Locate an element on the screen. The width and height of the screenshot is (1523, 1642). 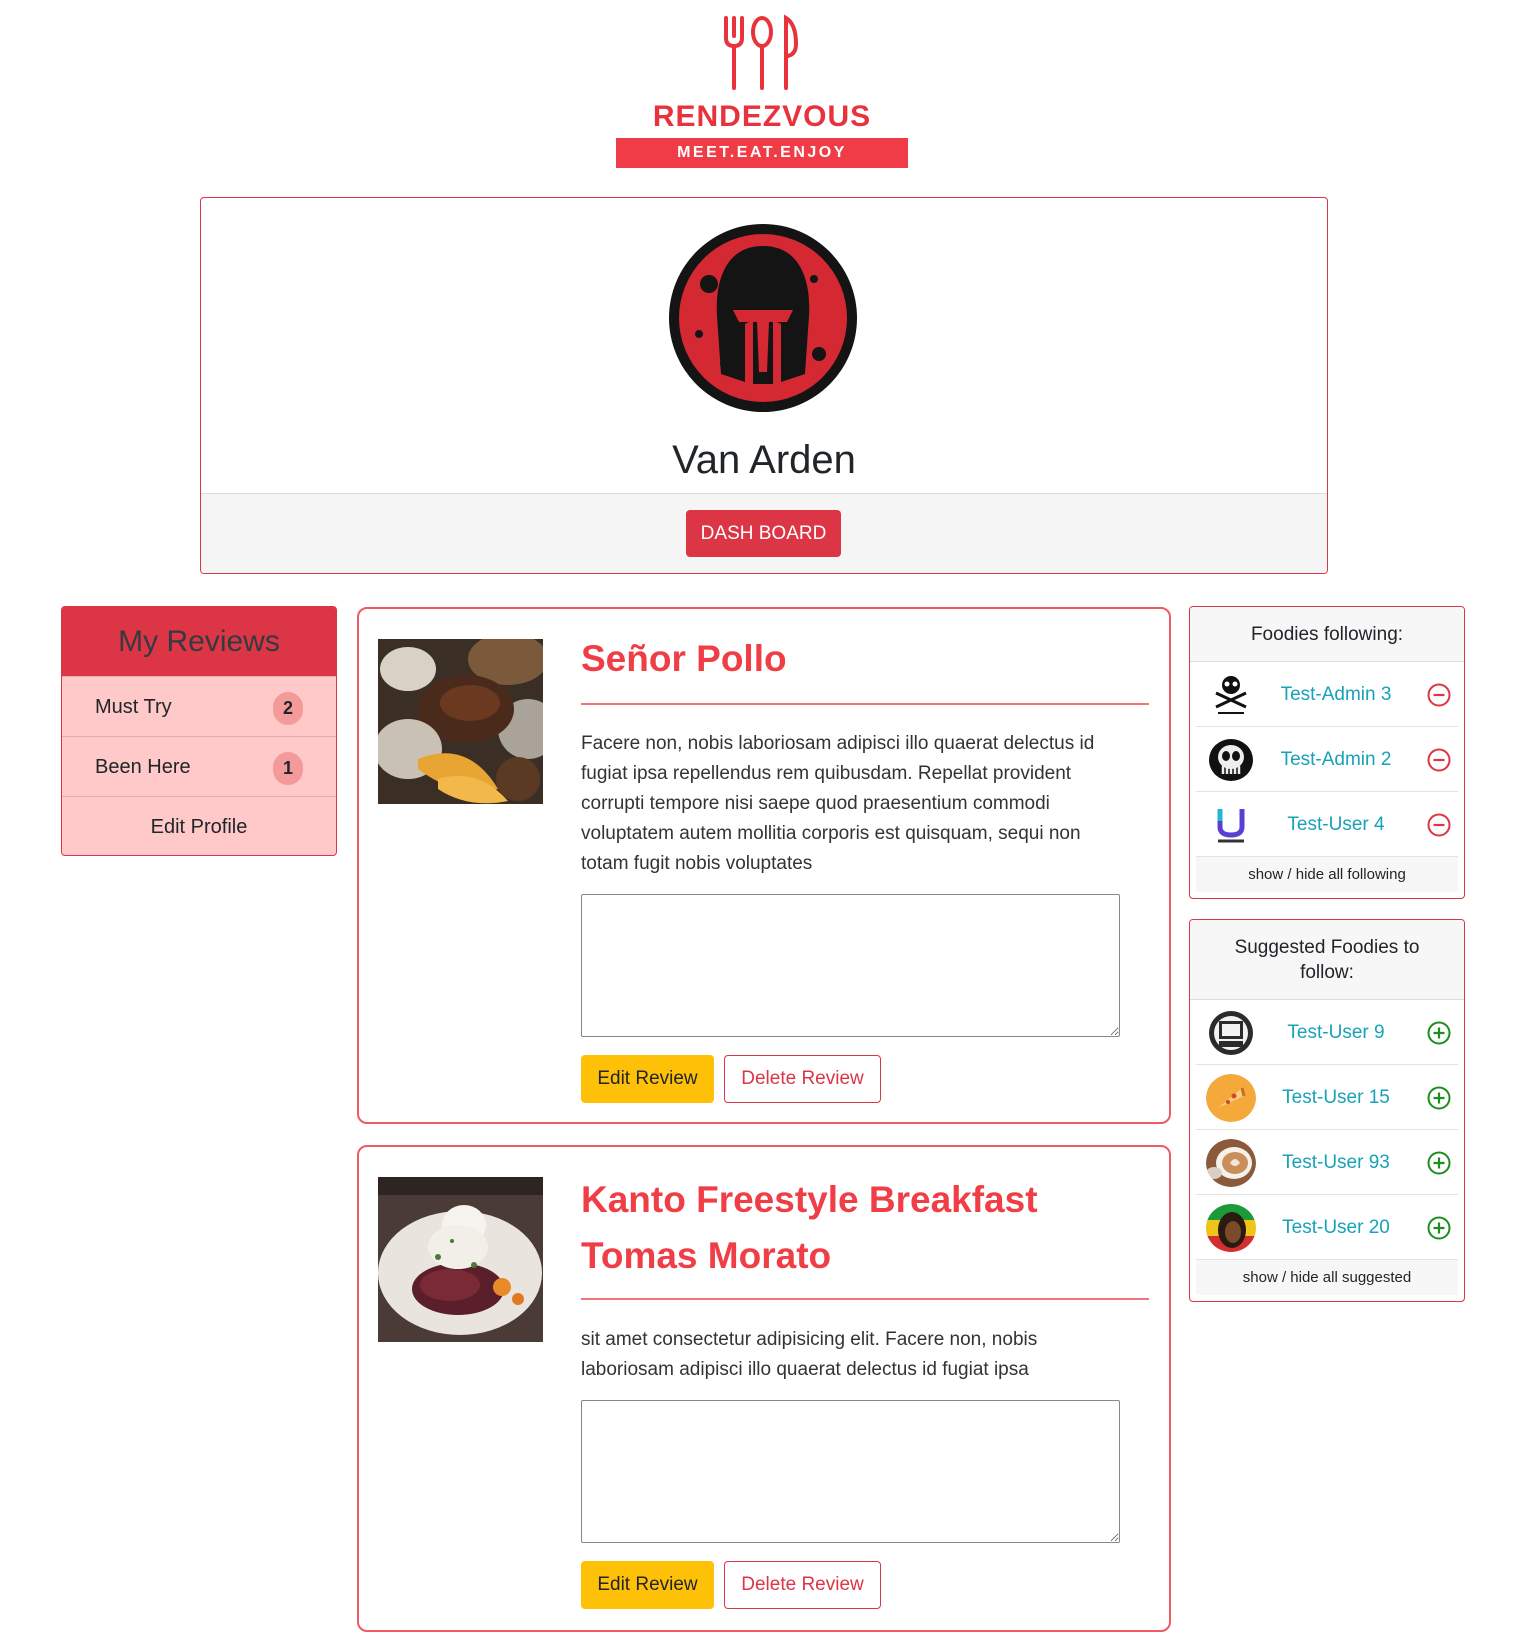
suggested-row: Test-User 93 is located at coordinates (1327, 1162).